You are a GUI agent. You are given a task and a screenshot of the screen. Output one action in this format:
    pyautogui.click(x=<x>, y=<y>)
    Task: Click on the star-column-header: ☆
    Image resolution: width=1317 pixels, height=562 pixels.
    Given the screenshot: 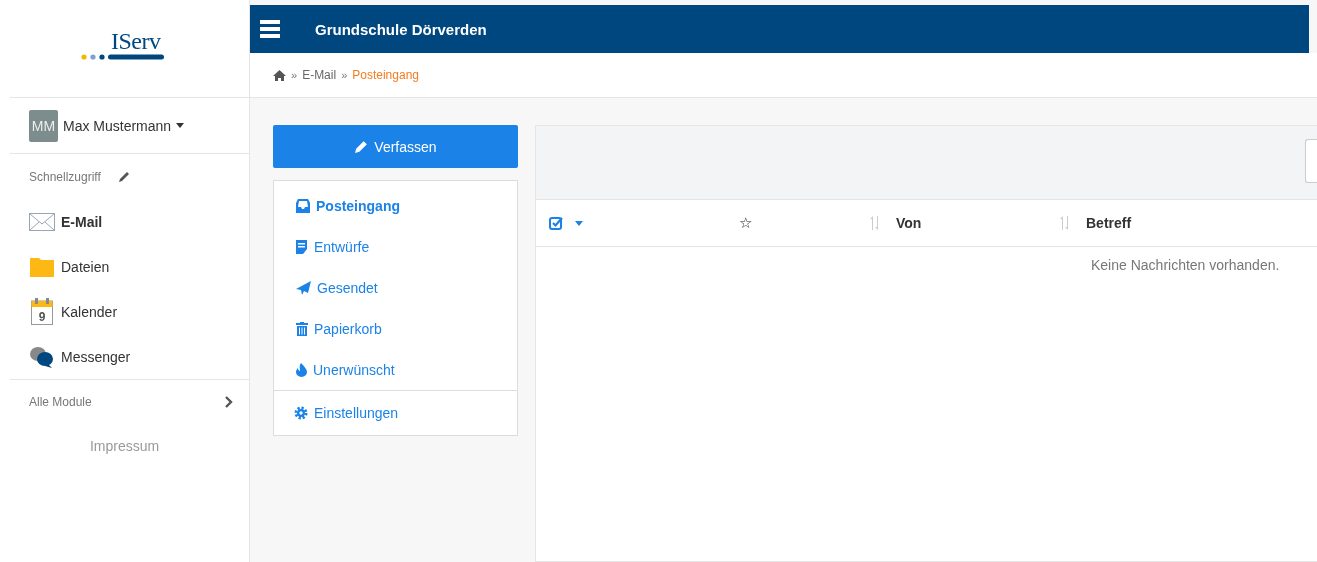 What is the action you would take?
    pyautogui.click(x=745, y=222)
    